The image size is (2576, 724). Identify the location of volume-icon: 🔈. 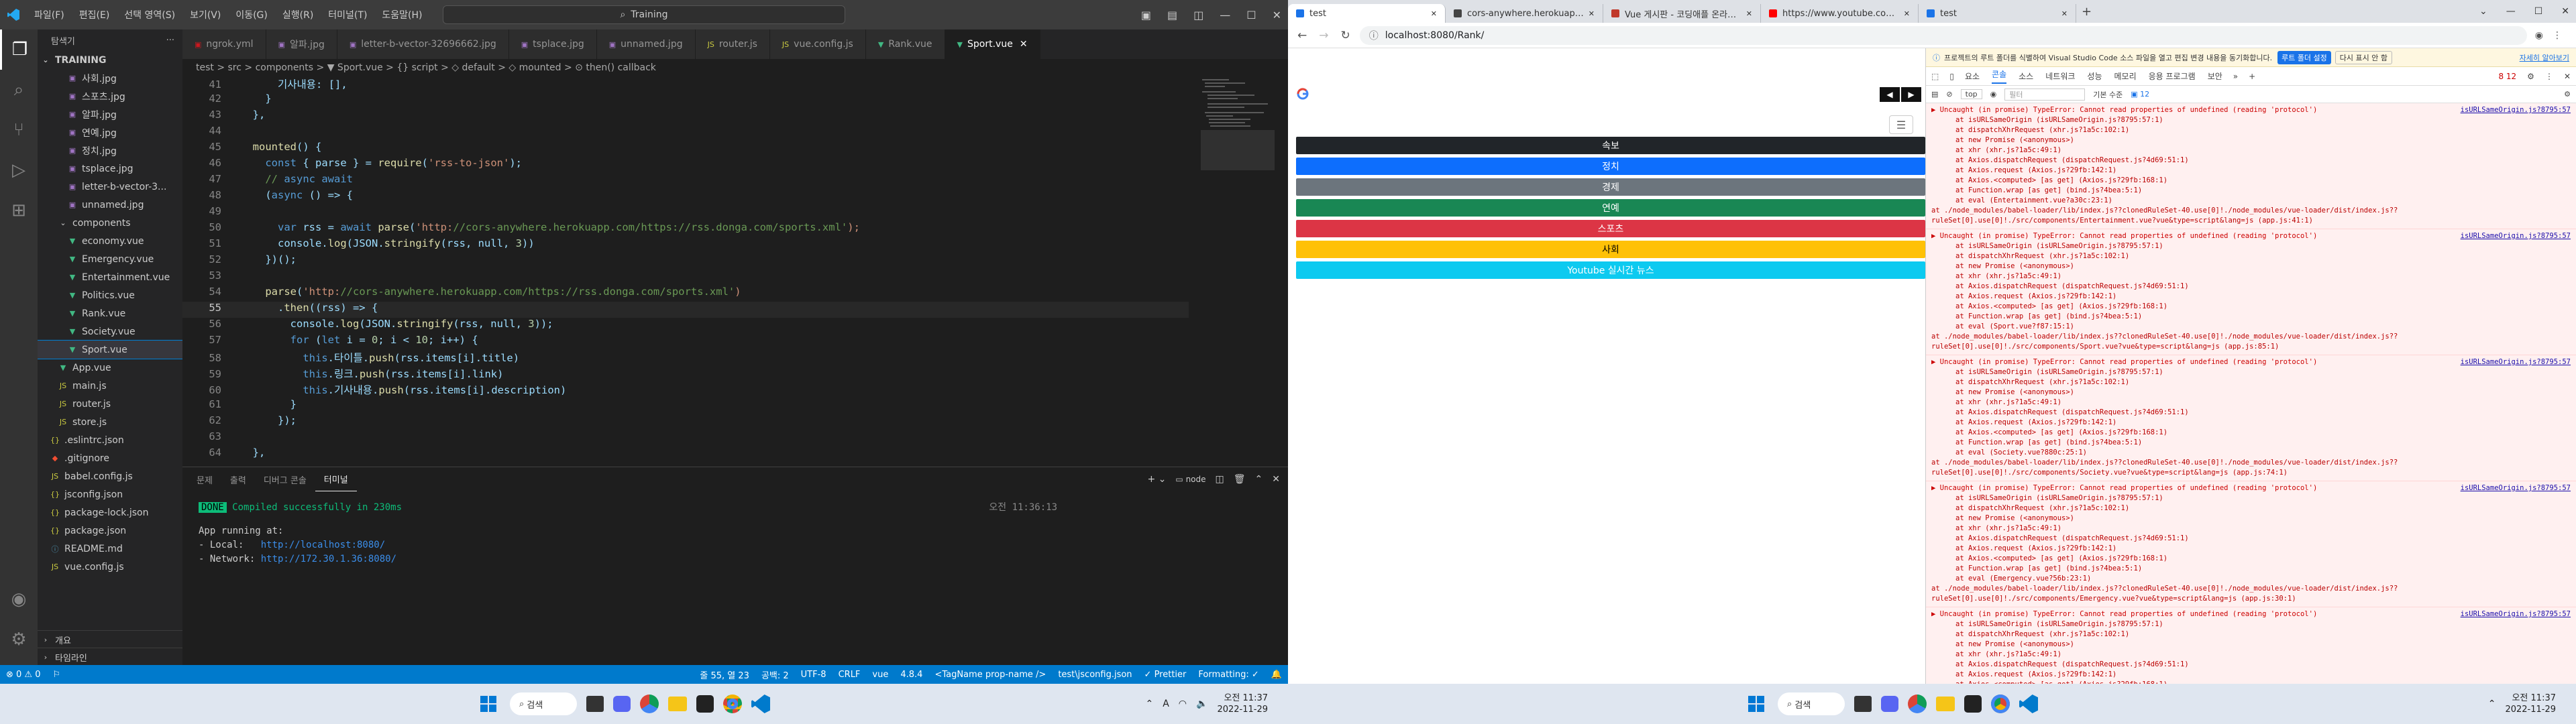
(1202, 704).